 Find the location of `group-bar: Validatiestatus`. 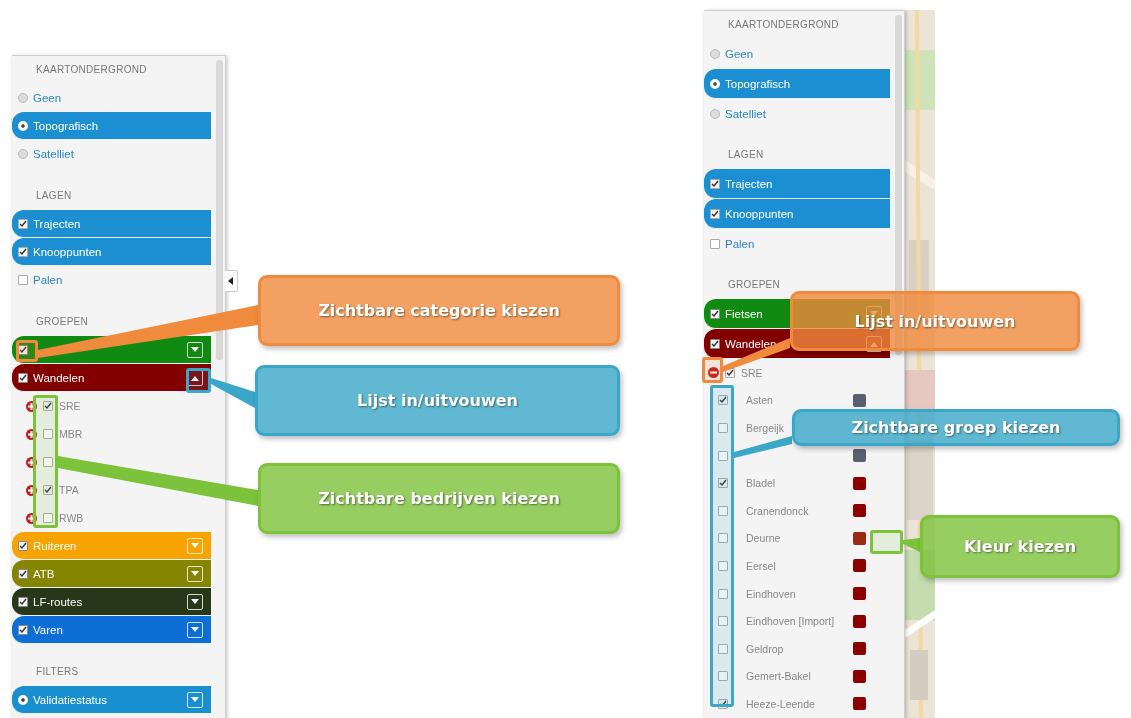

group-bar: Validatiestatus is located at coordinates (111, 700).